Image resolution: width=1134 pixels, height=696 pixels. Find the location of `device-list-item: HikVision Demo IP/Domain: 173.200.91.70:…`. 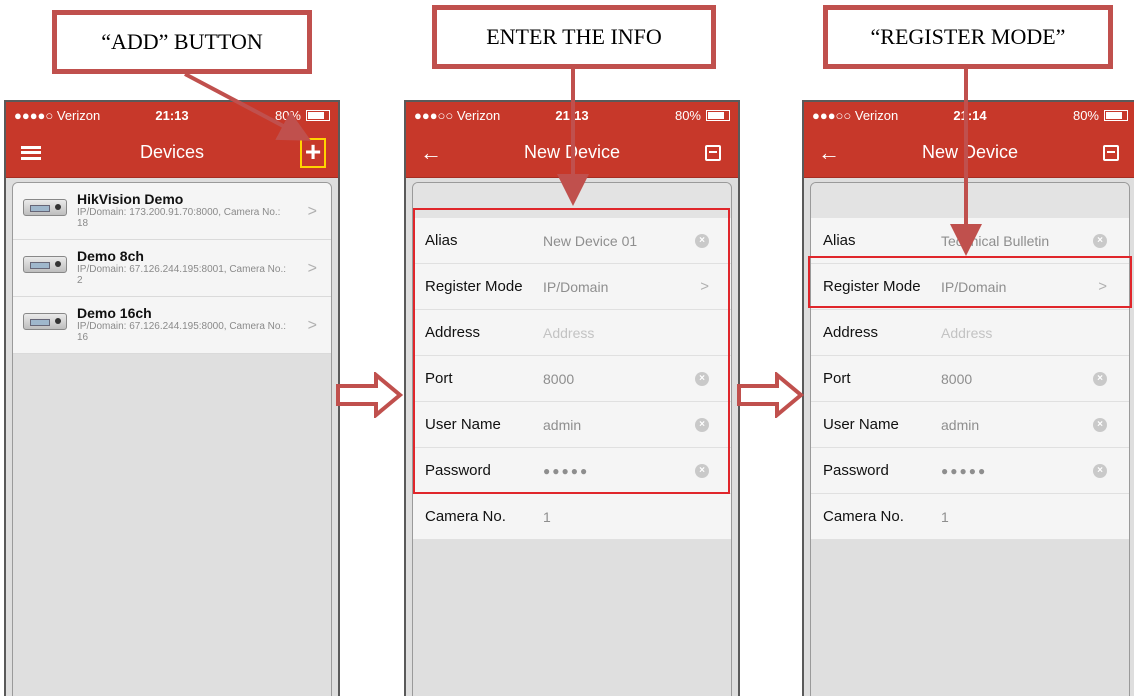

device-list-item: HikVision Demo IP/Domain: 173.200.91.70:… is located at coordinates (172, 211).